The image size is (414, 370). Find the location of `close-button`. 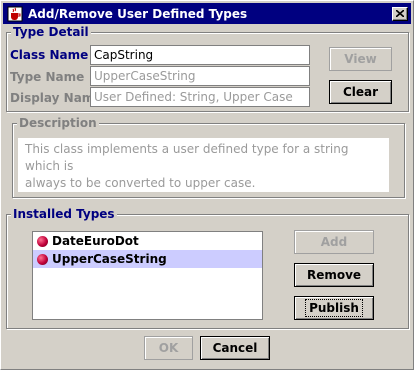

close-button is located at coordinates (400, 13).